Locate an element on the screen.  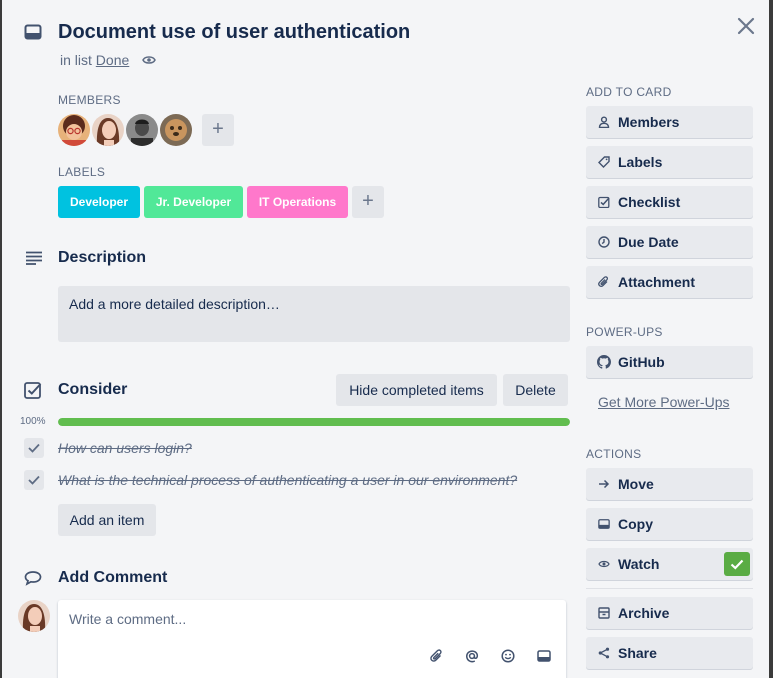
description-lines-icon is located at coordinates (34, 258).